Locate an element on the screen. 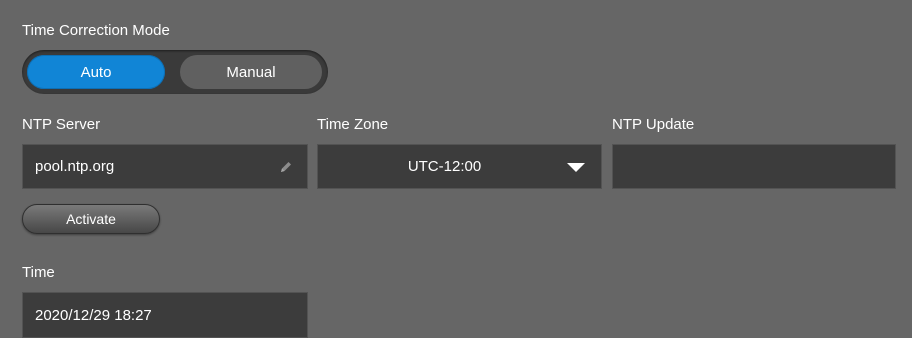  time-zone-value: UTC-12:00 is located at coordinates (444, 166).